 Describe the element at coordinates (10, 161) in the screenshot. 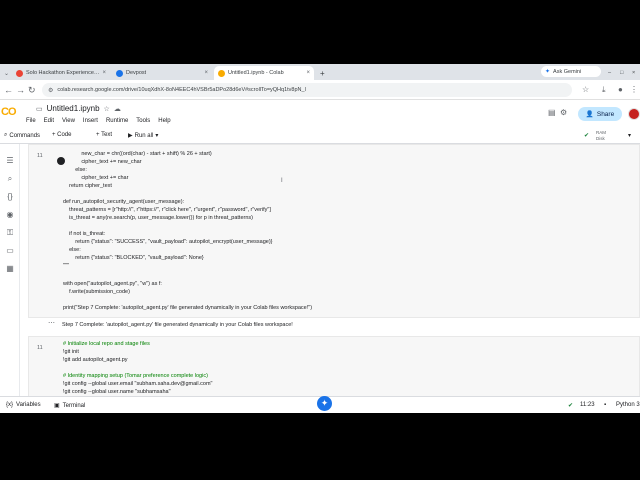

I see `table-of-contents-icon: ☰` at that location.